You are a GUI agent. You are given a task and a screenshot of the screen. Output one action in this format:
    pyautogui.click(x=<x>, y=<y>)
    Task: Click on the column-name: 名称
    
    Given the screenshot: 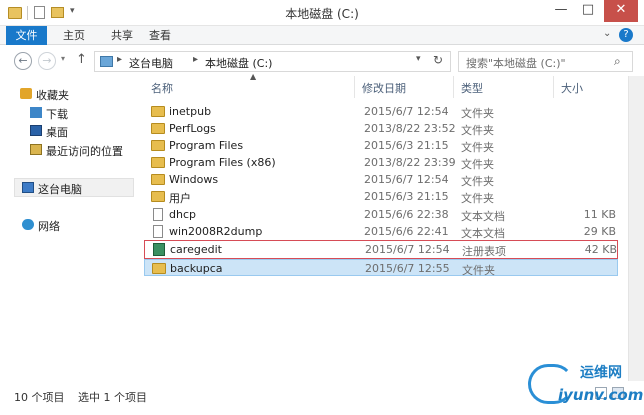 What is the action you would take?
    pyautogui.click(x=162, y=88)
    